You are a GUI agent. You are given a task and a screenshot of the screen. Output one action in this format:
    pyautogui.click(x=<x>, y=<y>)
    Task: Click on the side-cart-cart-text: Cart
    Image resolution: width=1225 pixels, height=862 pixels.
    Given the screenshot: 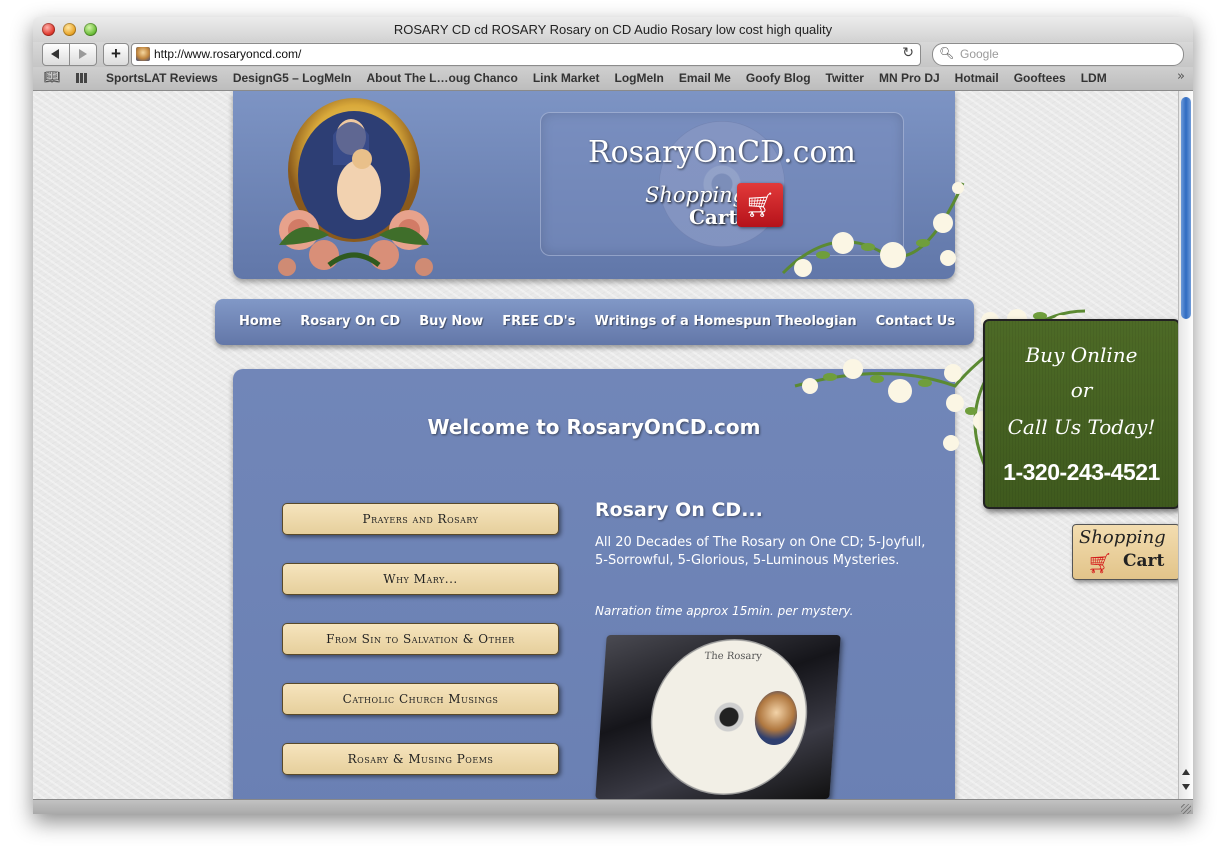 What is the action you would take?
    pyautogui.click(x=1144, y=561)
    